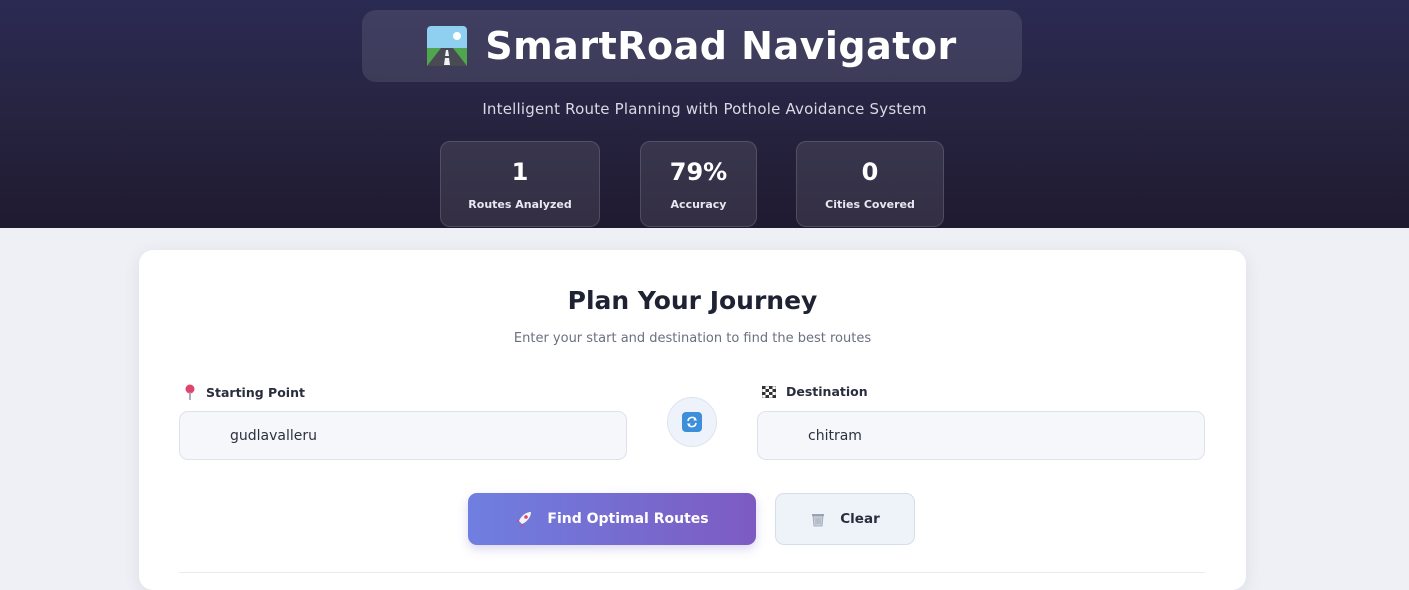 The width and height of the screenshot is (1409, 590). What do you see at coordinates (520, 171) in the screenshot?
I see `stat-value: 1` at bounding box center [520, 171].